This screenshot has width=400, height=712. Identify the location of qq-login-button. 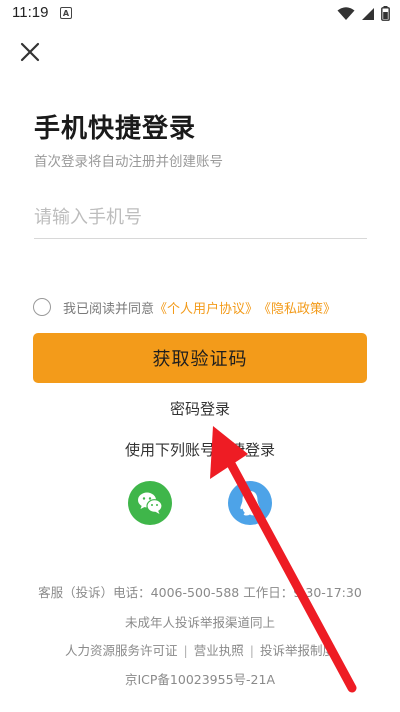
(250, 503).